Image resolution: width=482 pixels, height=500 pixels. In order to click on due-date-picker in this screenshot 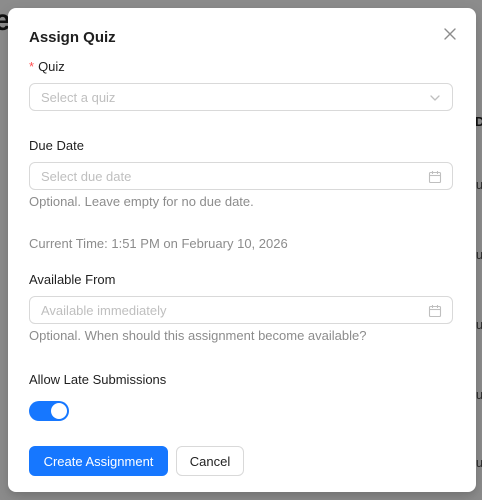, I will do `click(241, 176)`.